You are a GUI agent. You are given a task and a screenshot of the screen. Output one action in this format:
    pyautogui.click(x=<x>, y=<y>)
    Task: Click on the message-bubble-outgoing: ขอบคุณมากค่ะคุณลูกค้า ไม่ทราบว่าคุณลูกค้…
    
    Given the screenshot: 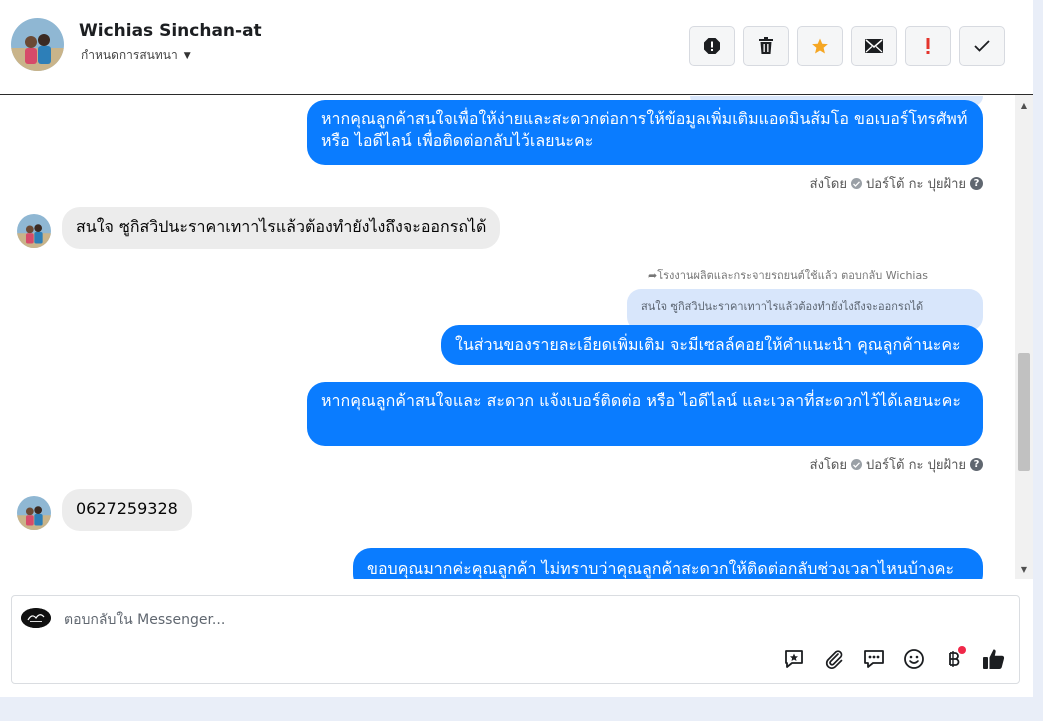 What is the action you would take?
    pyautogui.click(x=668, y=563)
    